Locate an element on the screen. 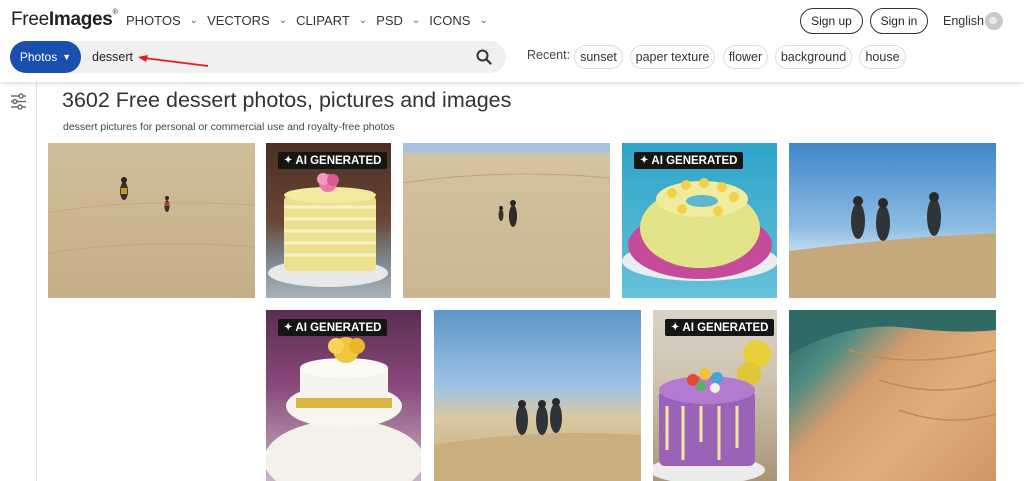 Image resolution: width=1024 pixels, height=481 pixels. recent-chip-background: background is located at coordinates (813, 57).